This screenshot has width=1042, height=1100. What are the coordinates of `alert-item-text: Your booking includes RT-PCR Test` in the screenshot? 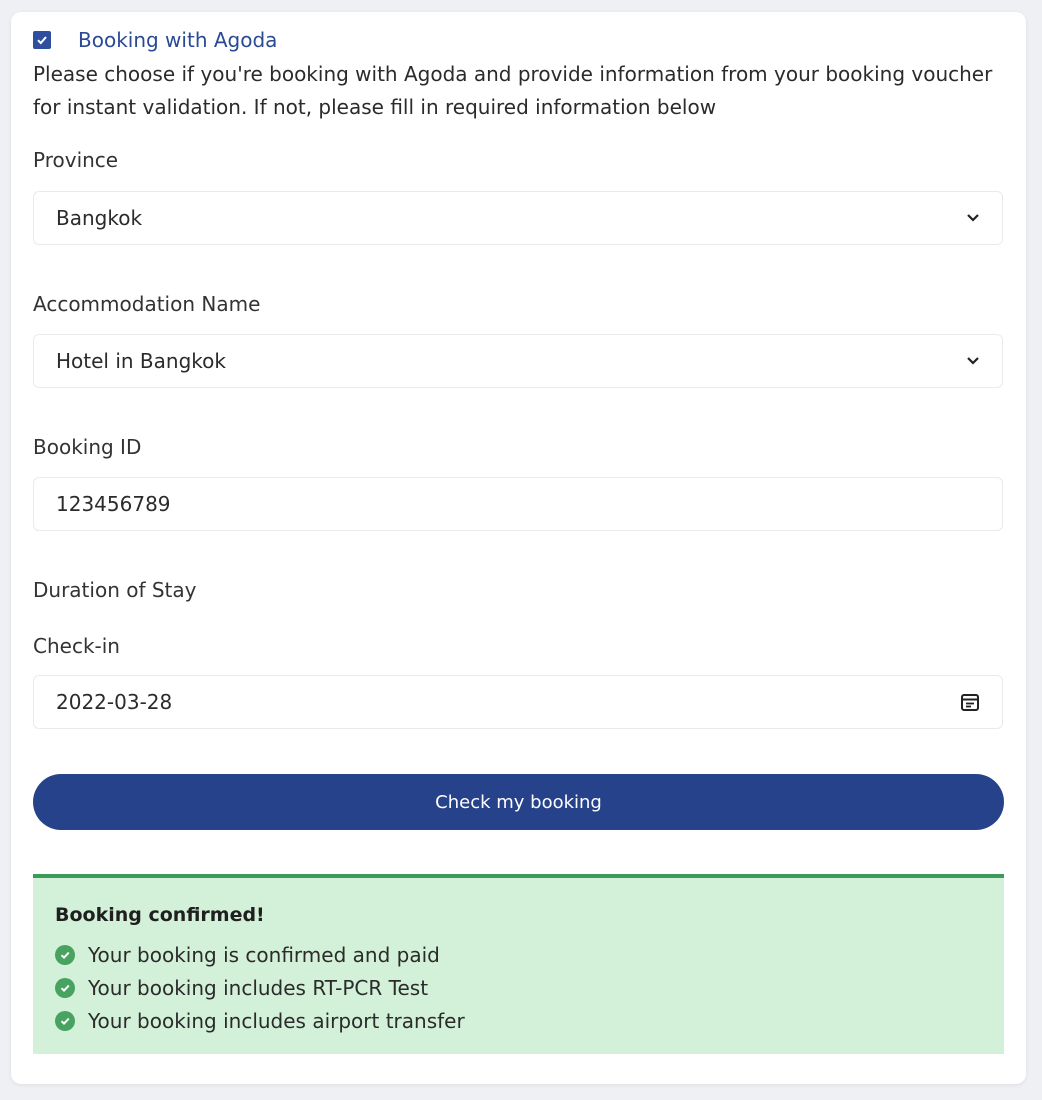 It's located at (258, 987).